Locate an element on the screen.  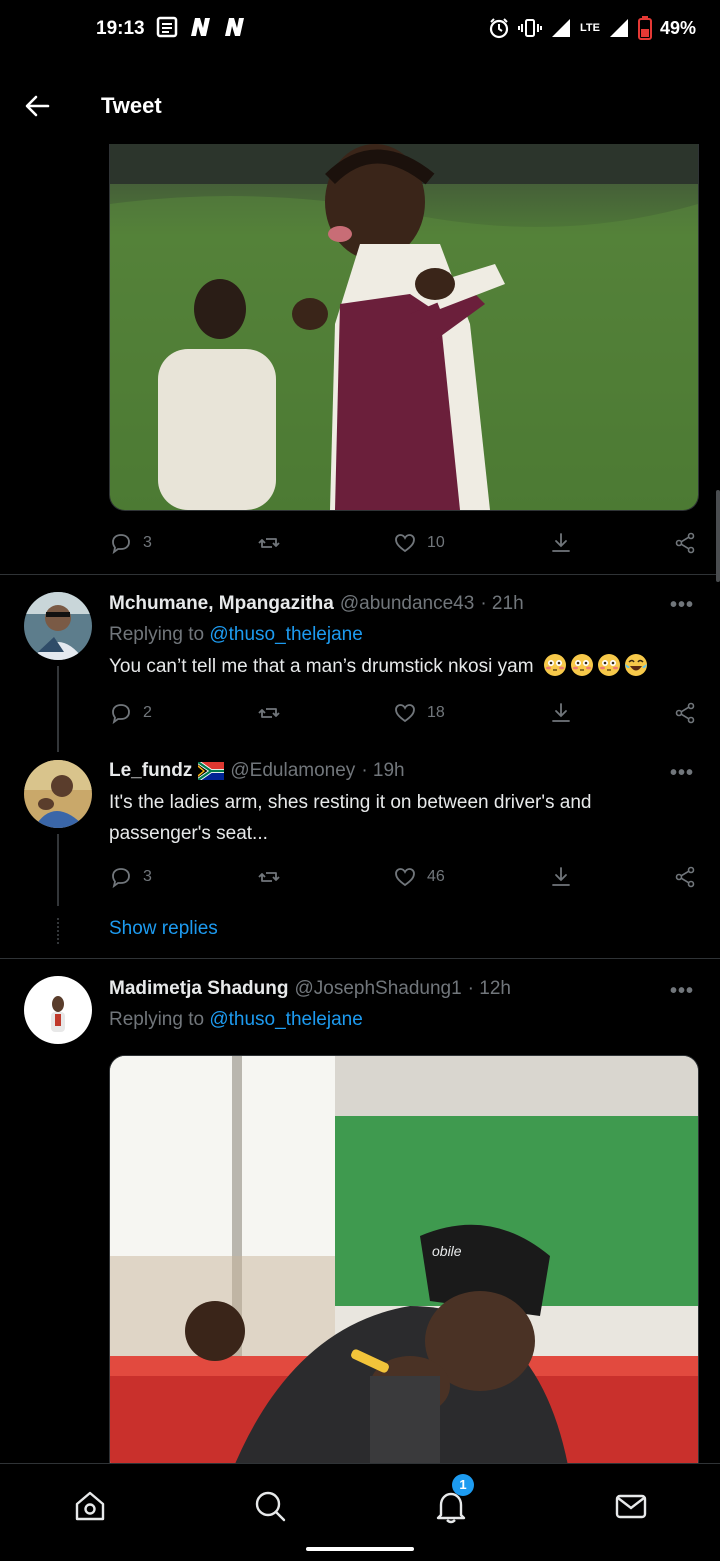
nav-messages is located at coordinates (631, 1506).